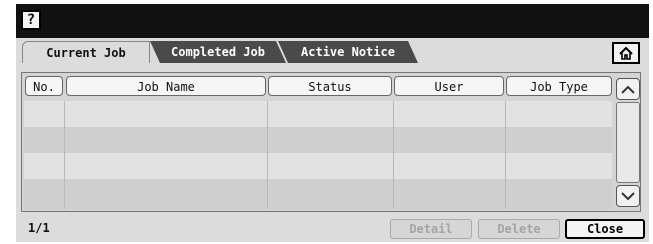 The height and width of the screenshot is (244, 653). I want to click on column-header-no: No., so click(44, 86).